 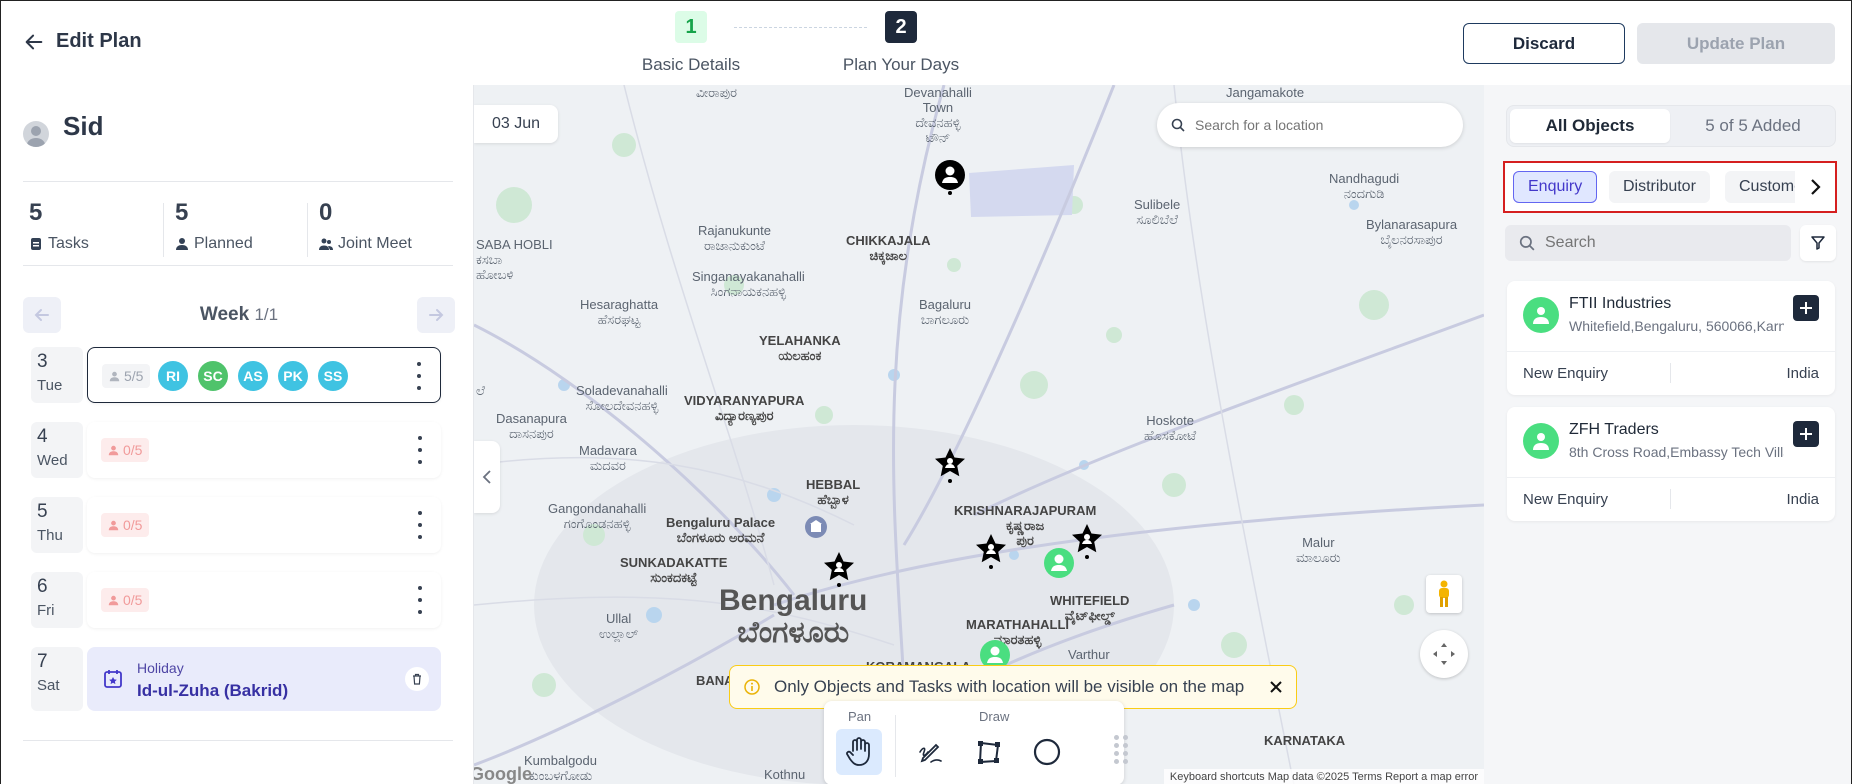 What do you see at coordinates (307, 230) in the screenshot?
I see `stat-divider` at bounding box center [307, 230].